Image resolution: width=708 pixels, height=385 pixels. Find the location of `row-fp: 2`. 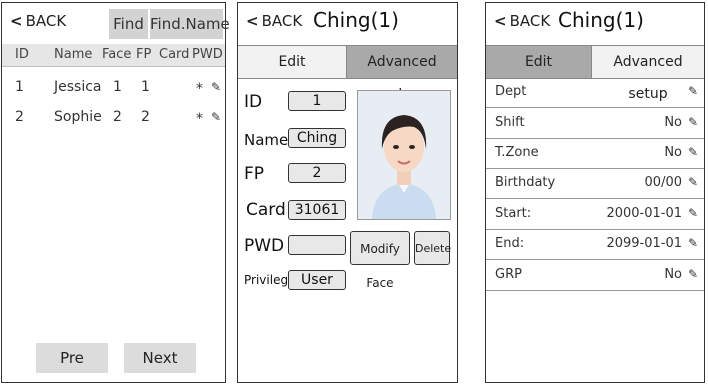

row-fp: 2 is located at coordinates (145, 117).